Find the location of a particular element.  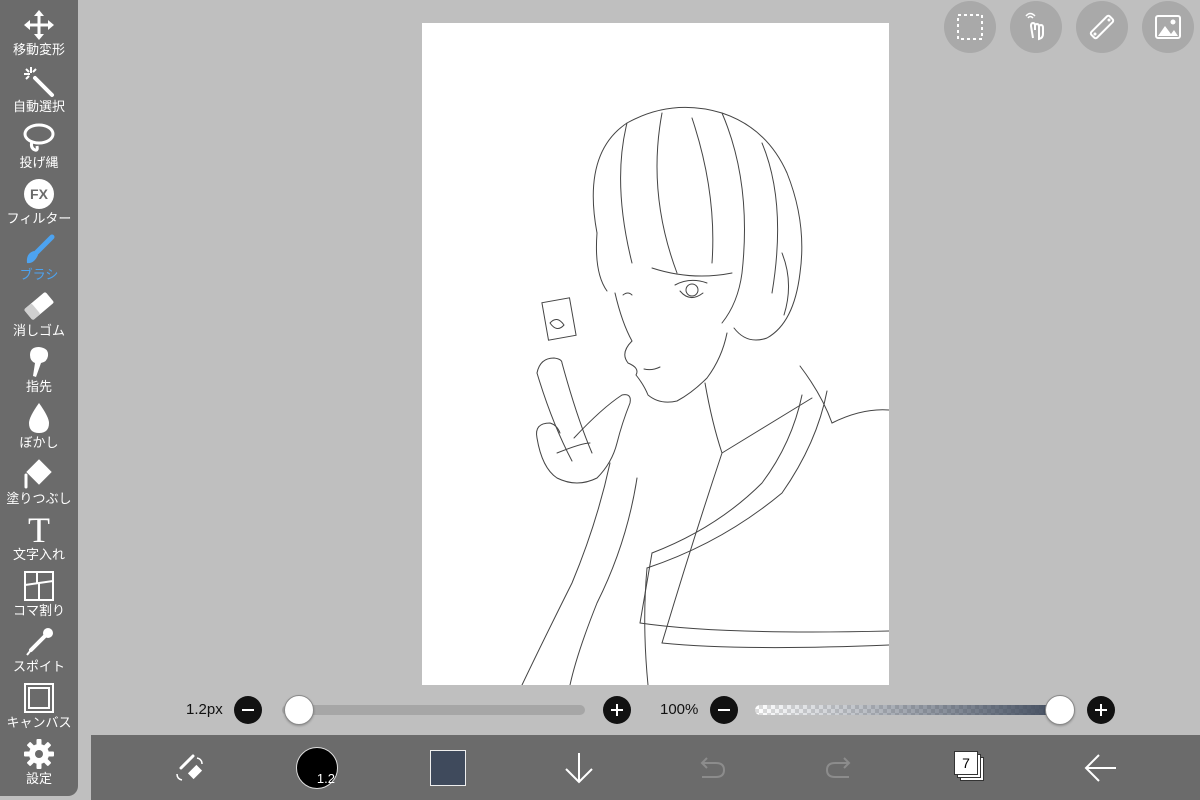

redo-icon is located at coordinates (838, 767).